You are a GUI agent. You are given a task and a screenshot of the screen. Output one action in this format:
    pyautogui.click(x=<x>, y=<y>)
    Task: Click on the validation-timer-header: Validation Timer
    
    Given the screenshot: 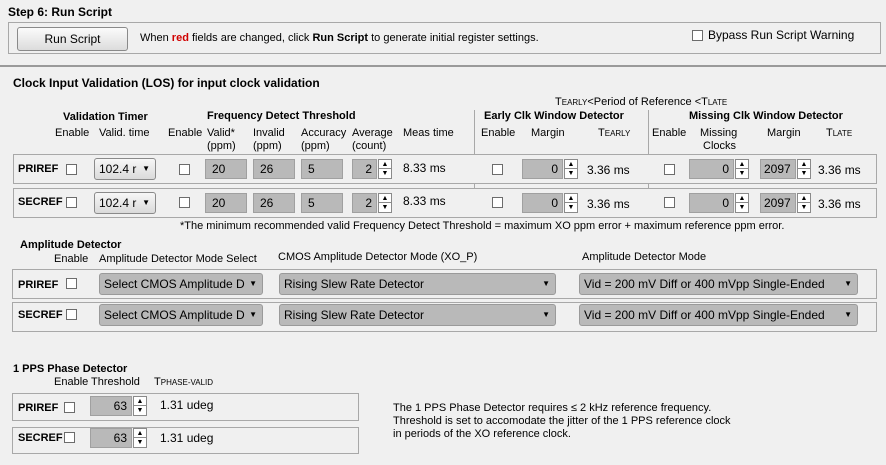 What is the action you would take?
    pyautogui.click(x=105, y=117)
    